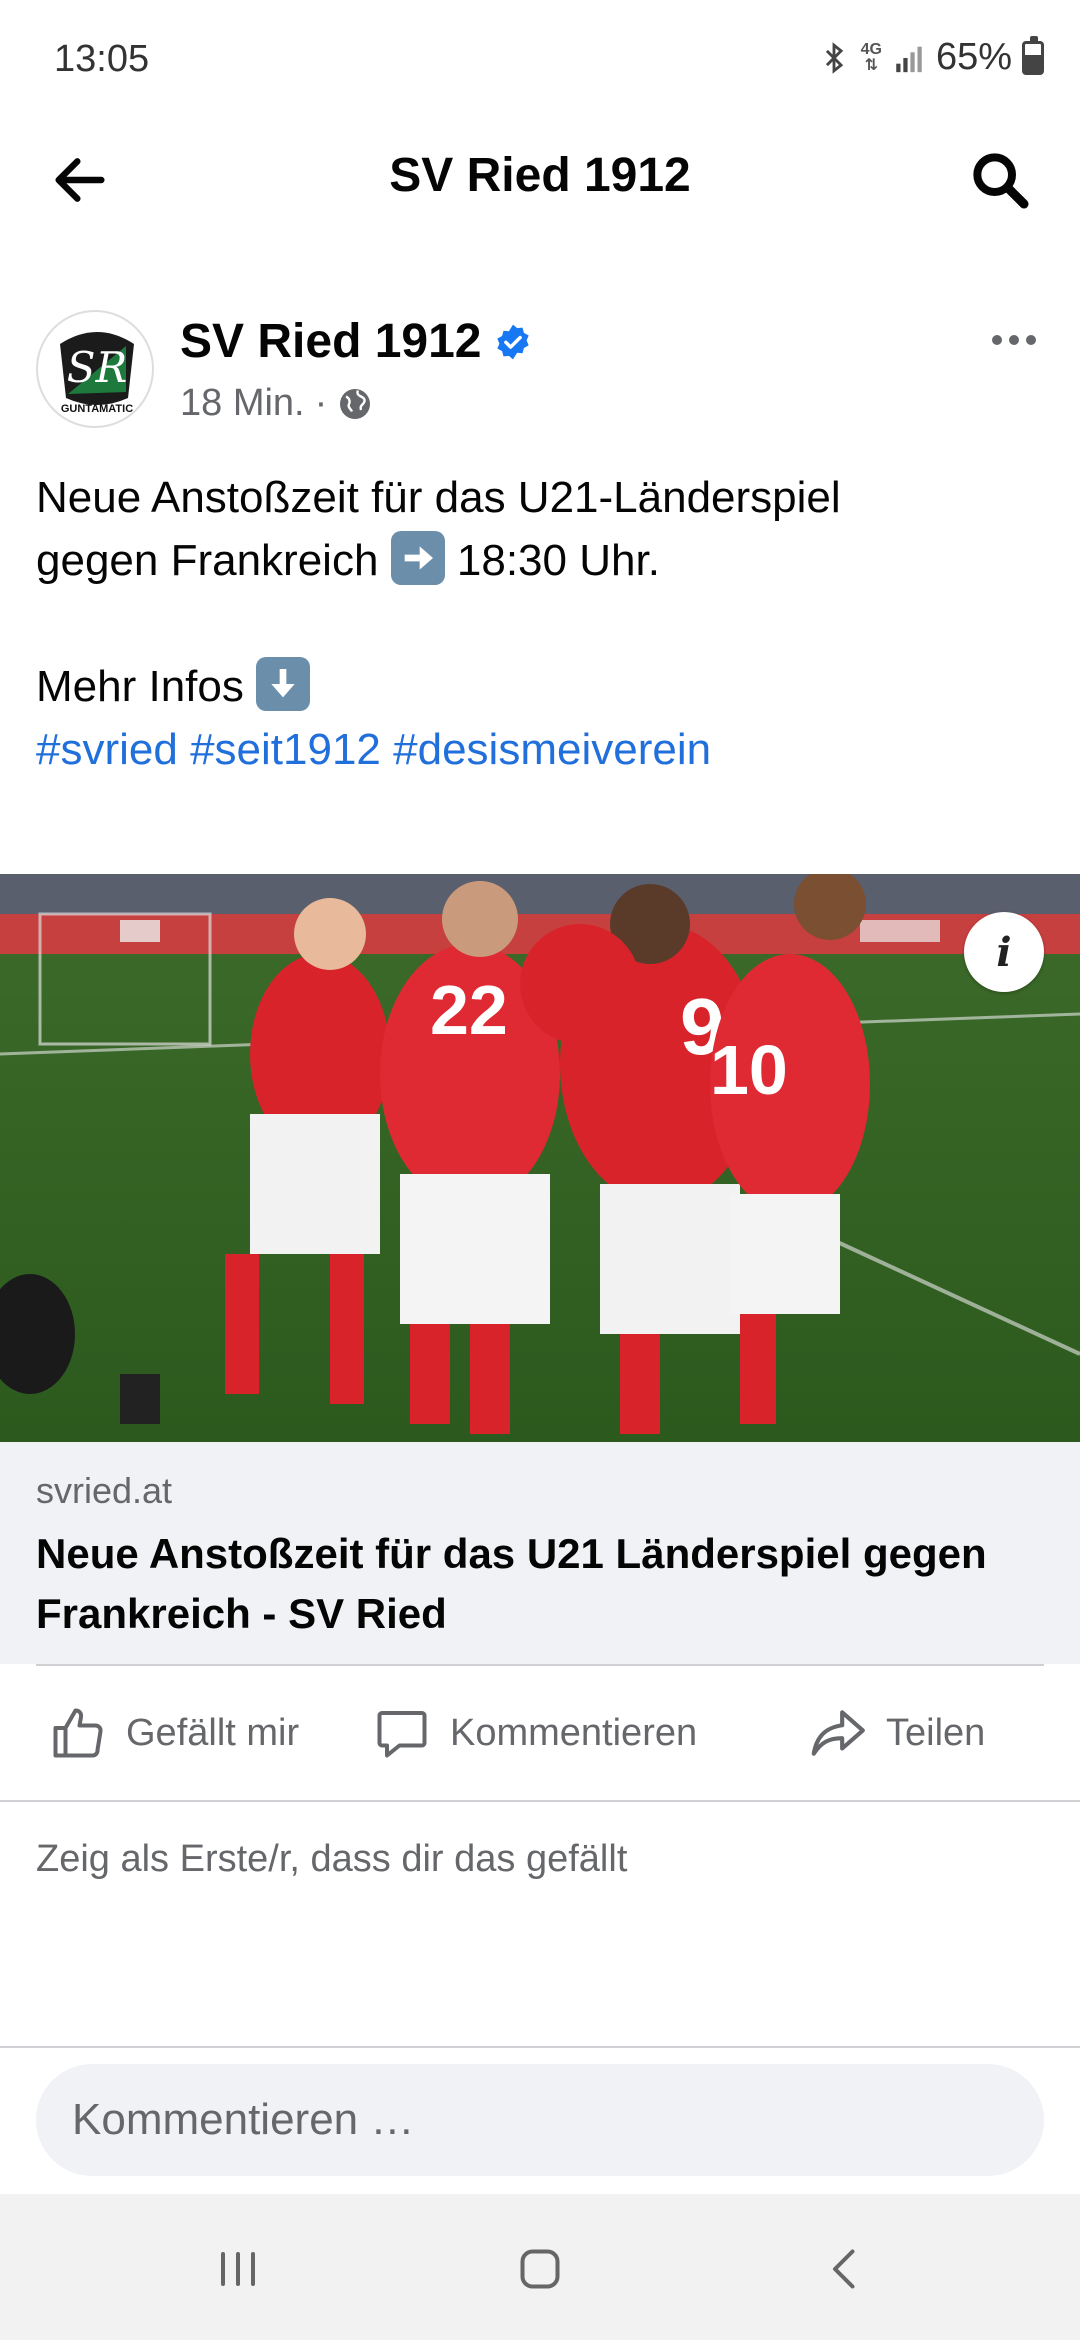 The height and width of the screenshot is (2340, 1080). What do you see at coordinates (540, 60) in the screenshot?
I see `status-bar: 13:05 4G ⇅ 65%` at bounding box center [540, 60].